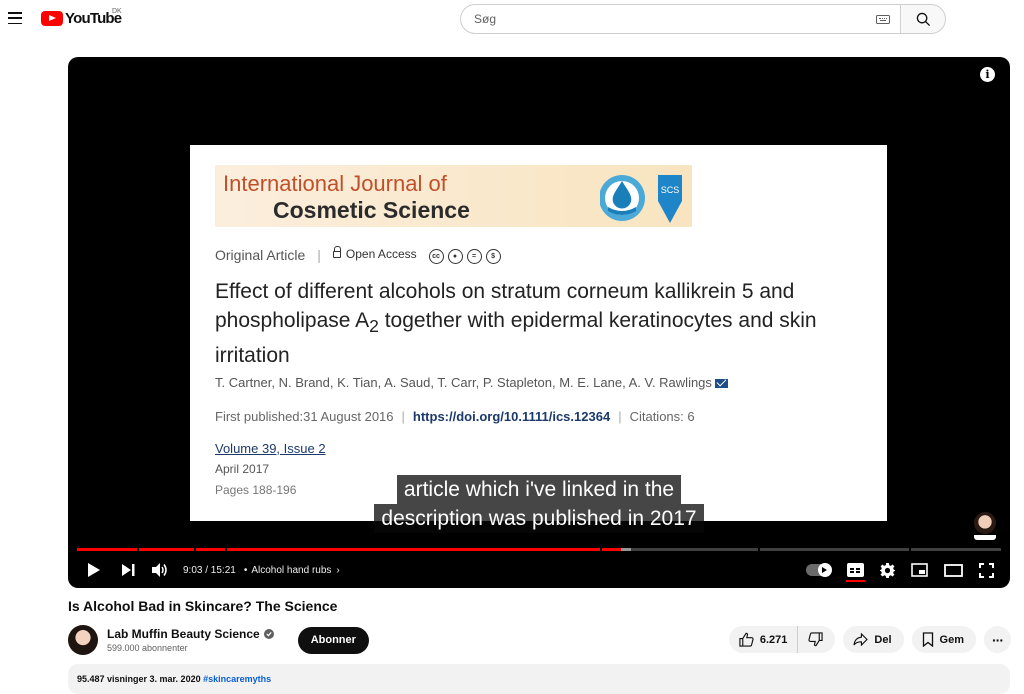 The width and height of the screenshot is (1024, 694). I want to click on search-icon, so click(923, 19).